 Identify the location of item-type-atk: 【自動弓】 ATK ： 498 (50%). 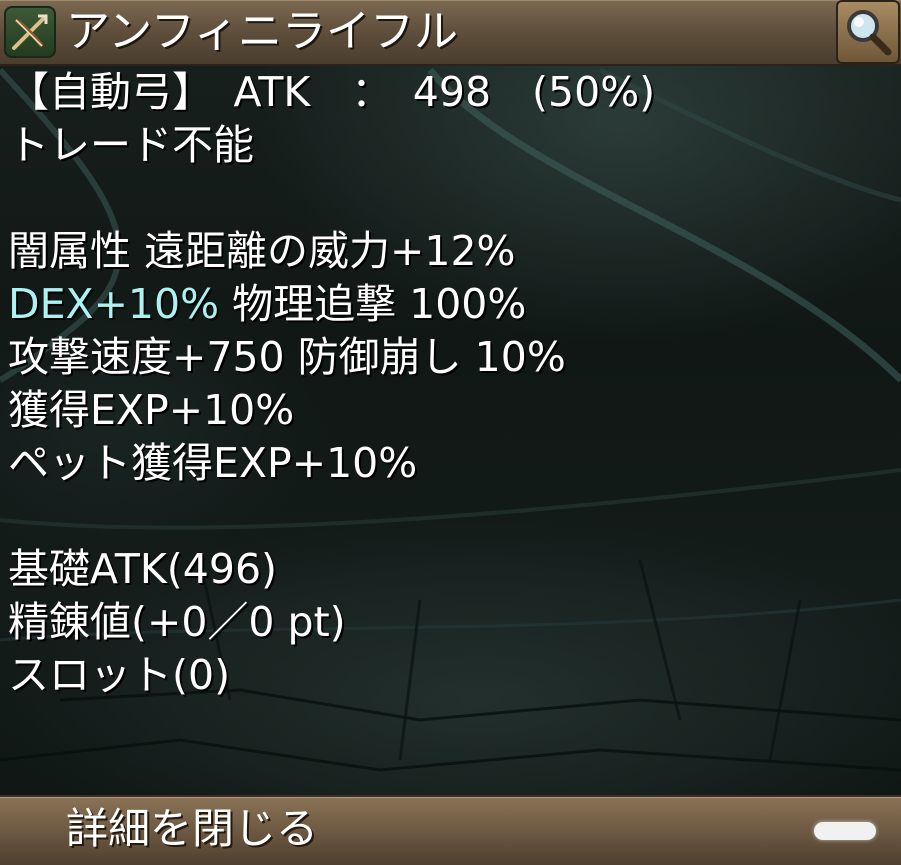
(332, 92).